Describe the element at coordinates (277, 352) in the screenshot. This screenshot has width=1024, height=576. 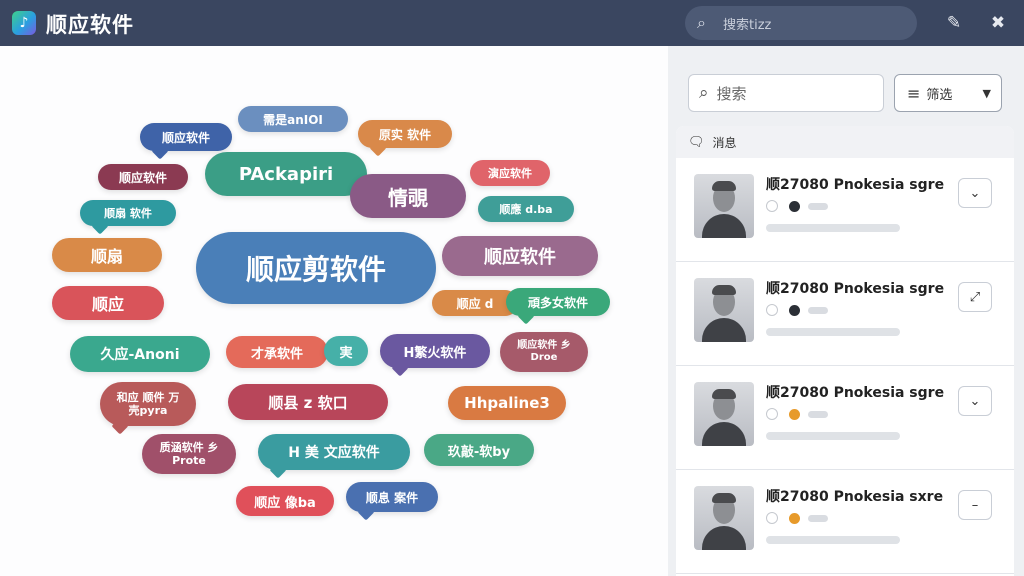
I see `word-bubble: 才承软件` at that location.